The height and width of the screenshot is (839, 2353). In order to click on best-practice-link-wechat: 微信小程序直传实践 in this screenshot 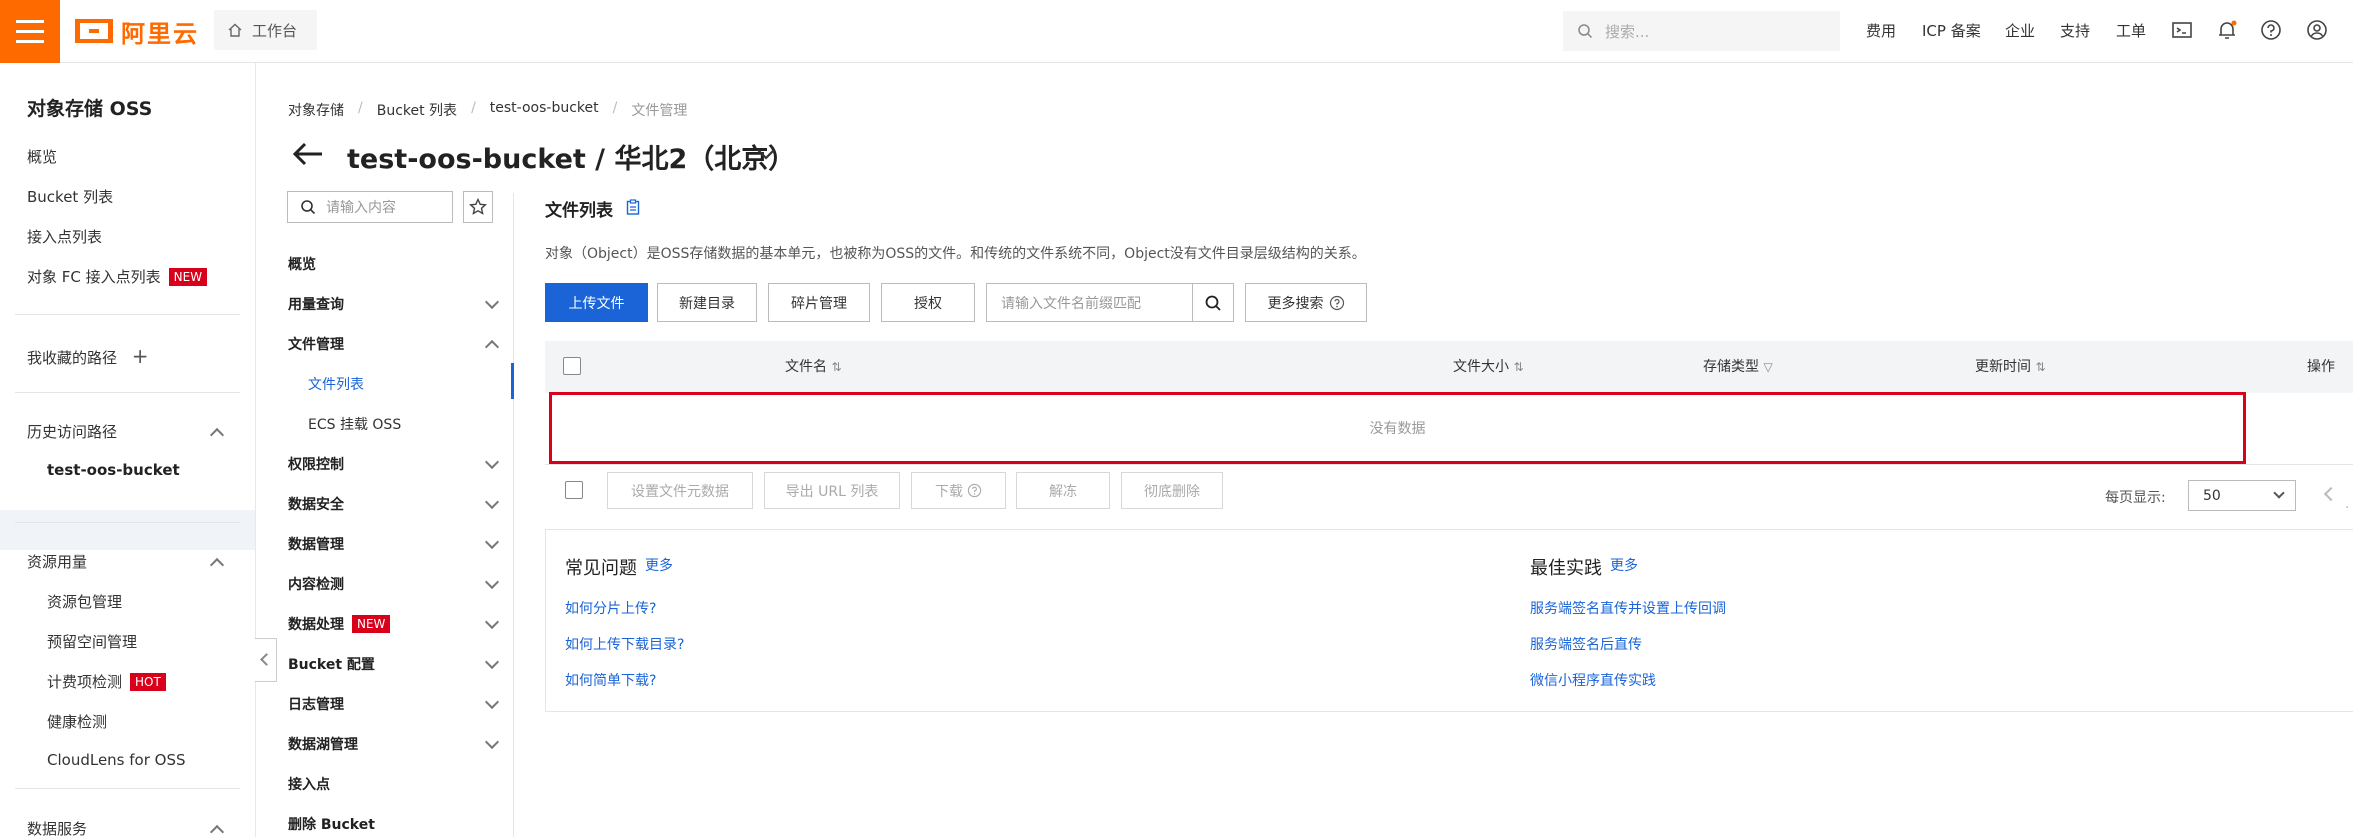, I will do `click(1593, 680)`.